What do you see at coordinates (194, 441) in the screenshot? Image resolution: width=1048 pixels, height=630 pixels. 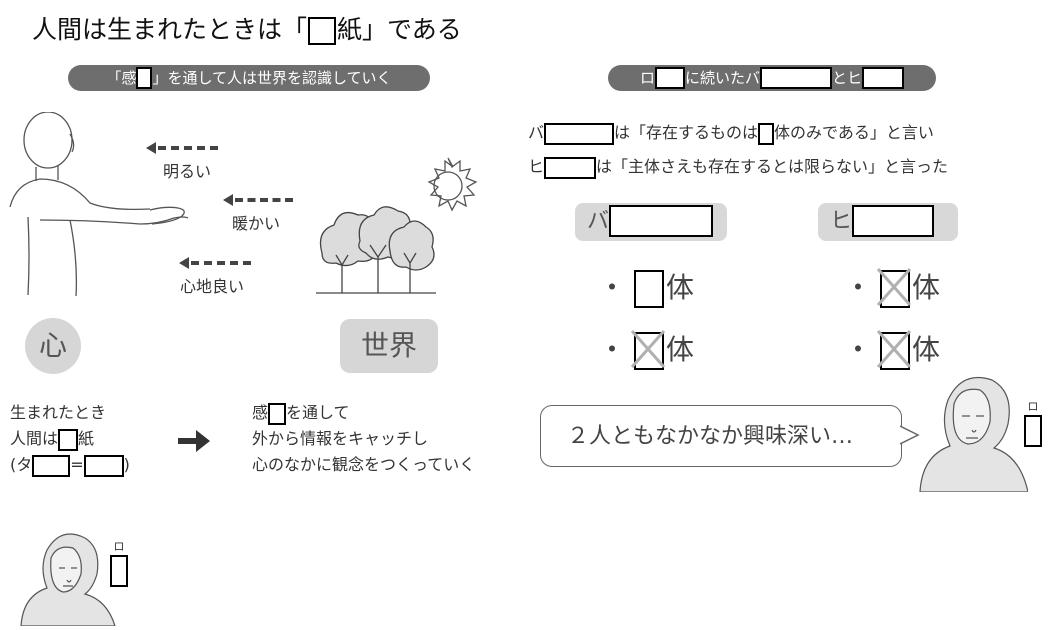 I see `right-arrow-icon` at bounding box center [194, 441].